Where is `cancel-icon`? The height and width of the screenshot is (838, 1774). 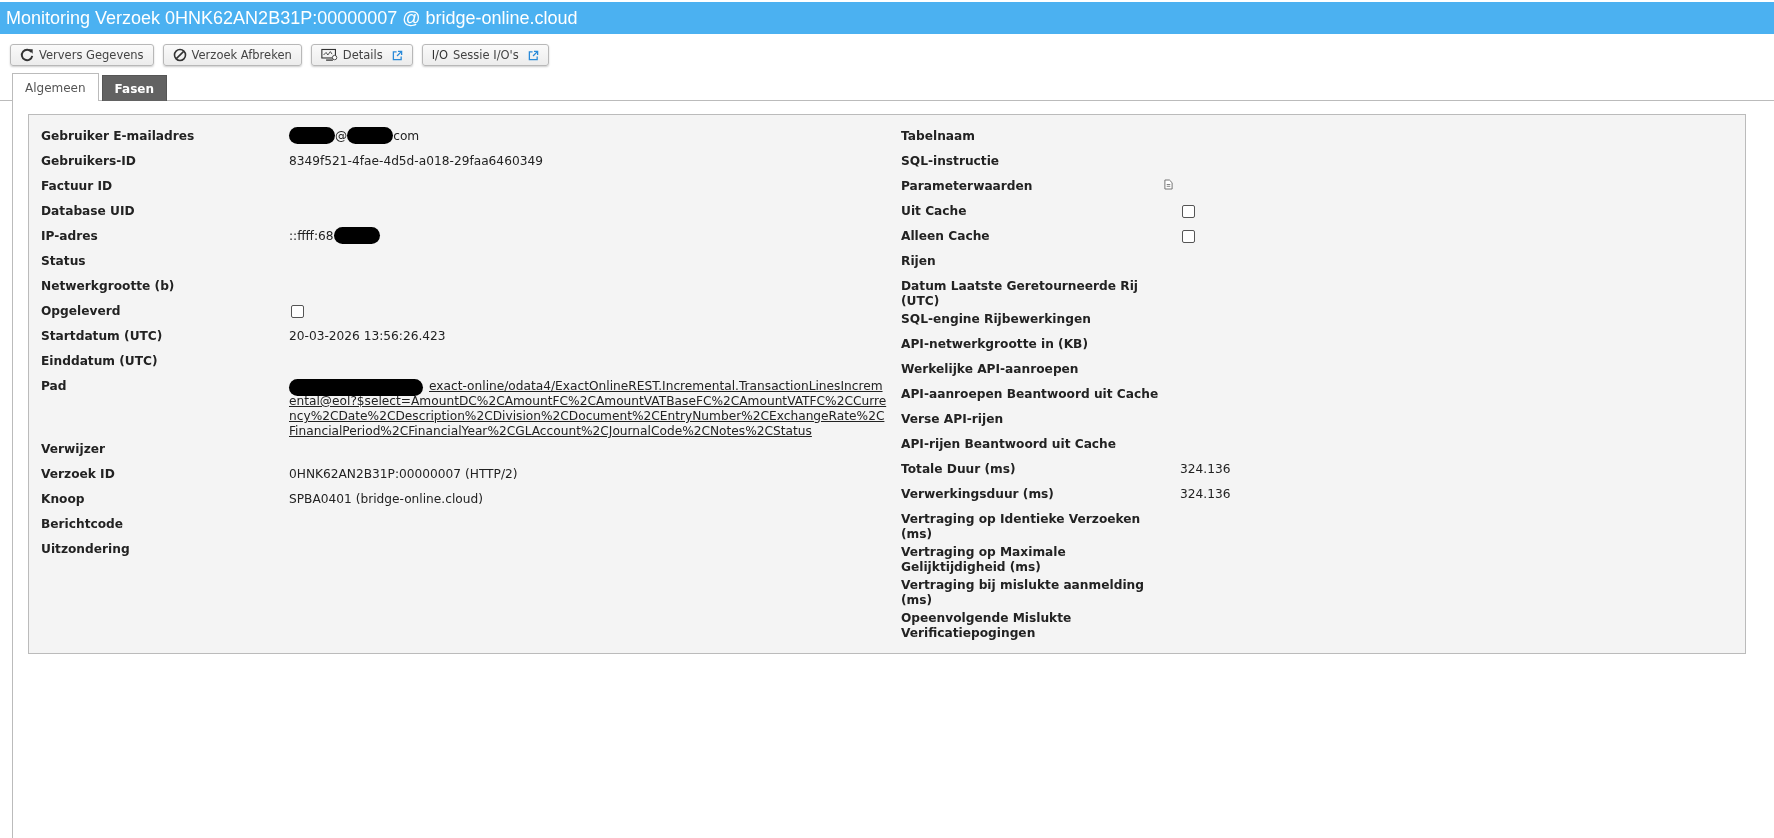
cancel-icon is located at coordinates (179, 55).